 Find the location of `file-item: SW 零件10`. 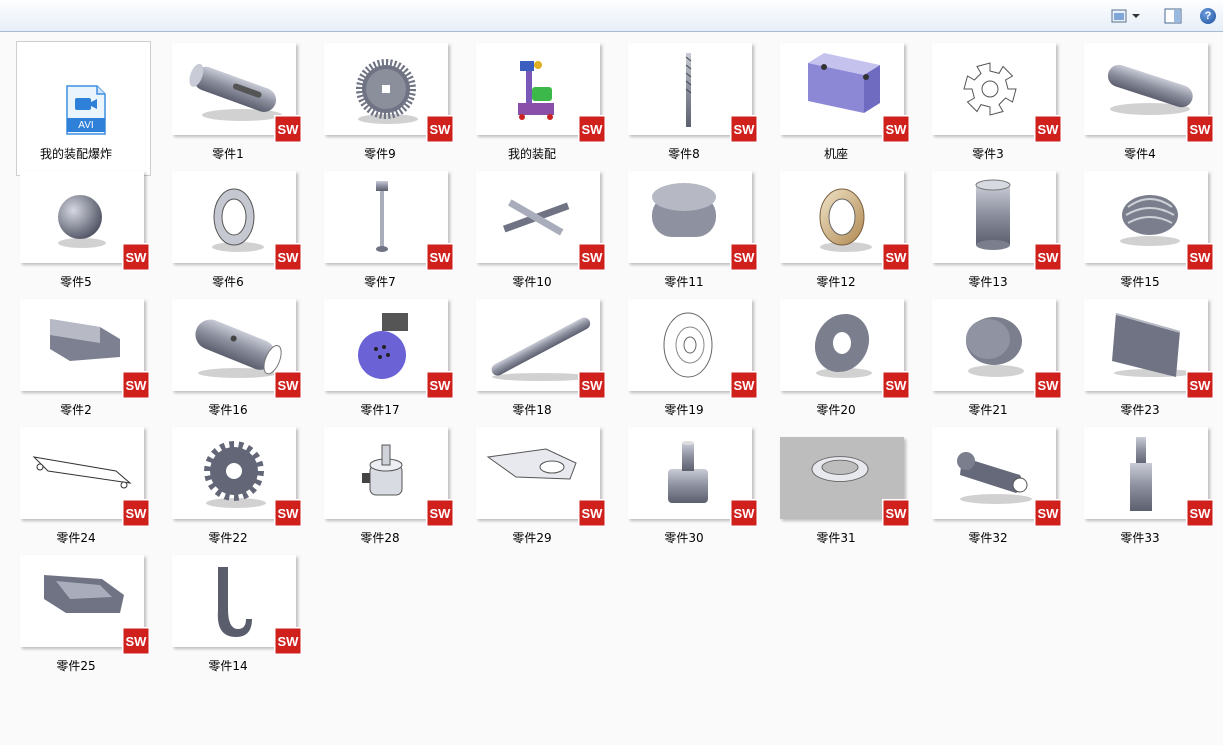

file-item: SW 零件10 is located at coordinates (532, 225).